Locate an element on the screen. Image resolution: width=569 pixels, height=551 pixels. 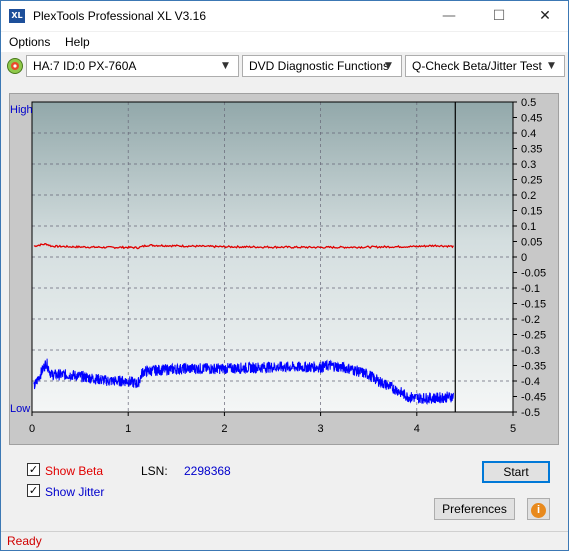
close-button: ✕ is located at coordinates (545, 16).